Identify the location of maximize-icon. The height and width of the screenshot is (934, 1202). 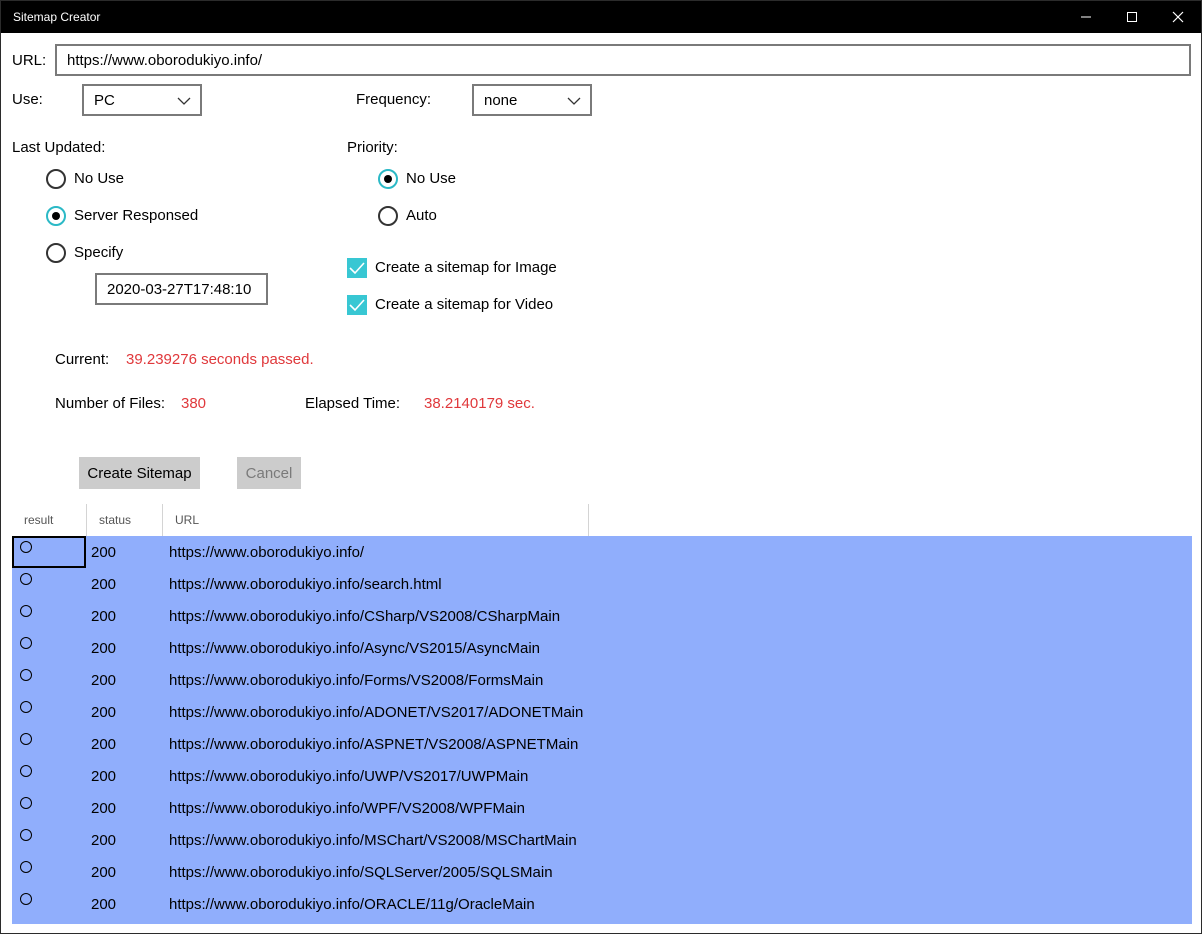
(1132, 17).